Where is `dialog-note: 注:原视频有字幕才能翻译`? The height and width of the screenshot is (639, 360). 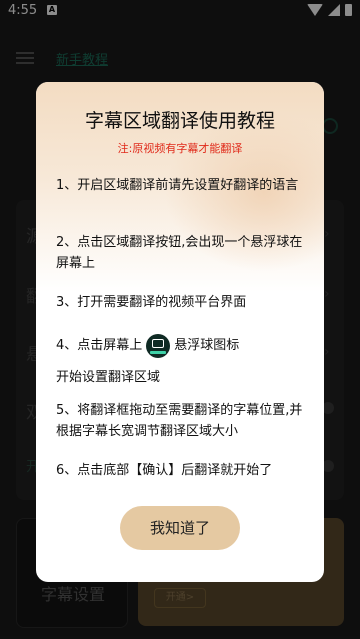
dialog-note: 注:原视频有字幕才能翻译 is located at coordinates (180, 148).